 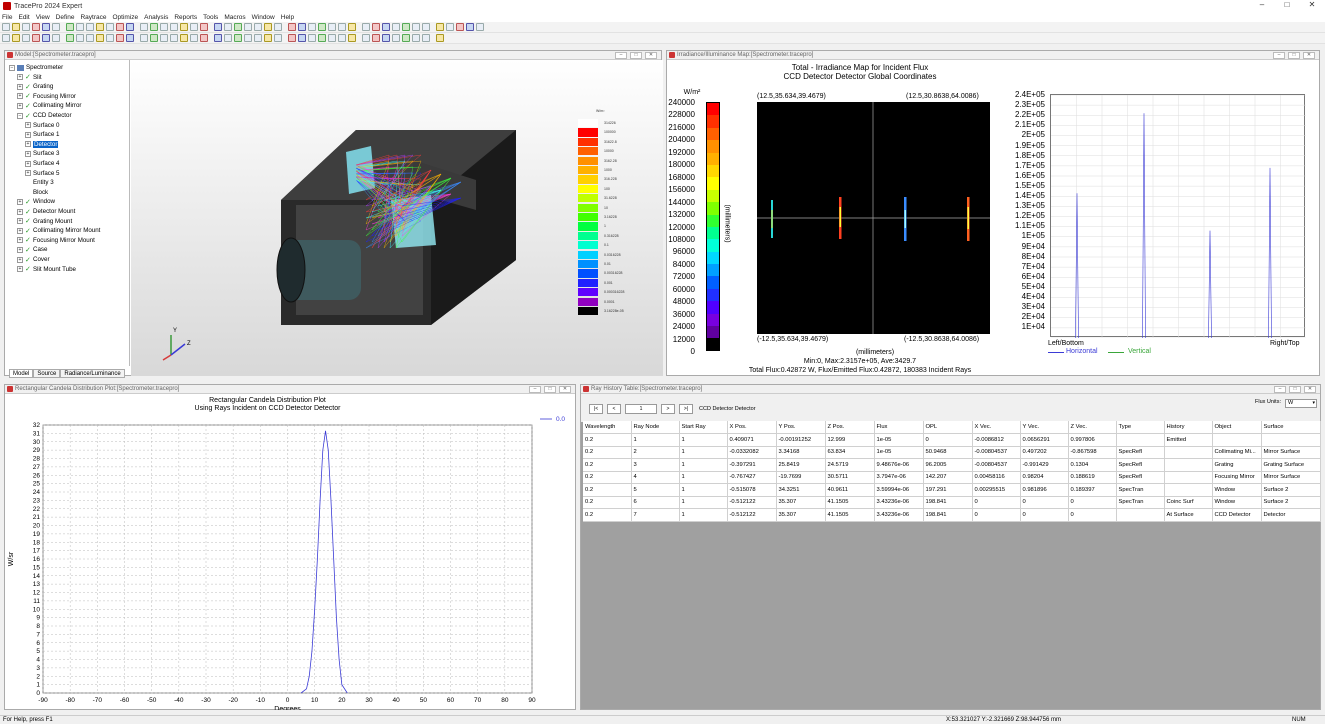 I want to click on tree-item: − Spectrometer, so click(x=36, y=67).